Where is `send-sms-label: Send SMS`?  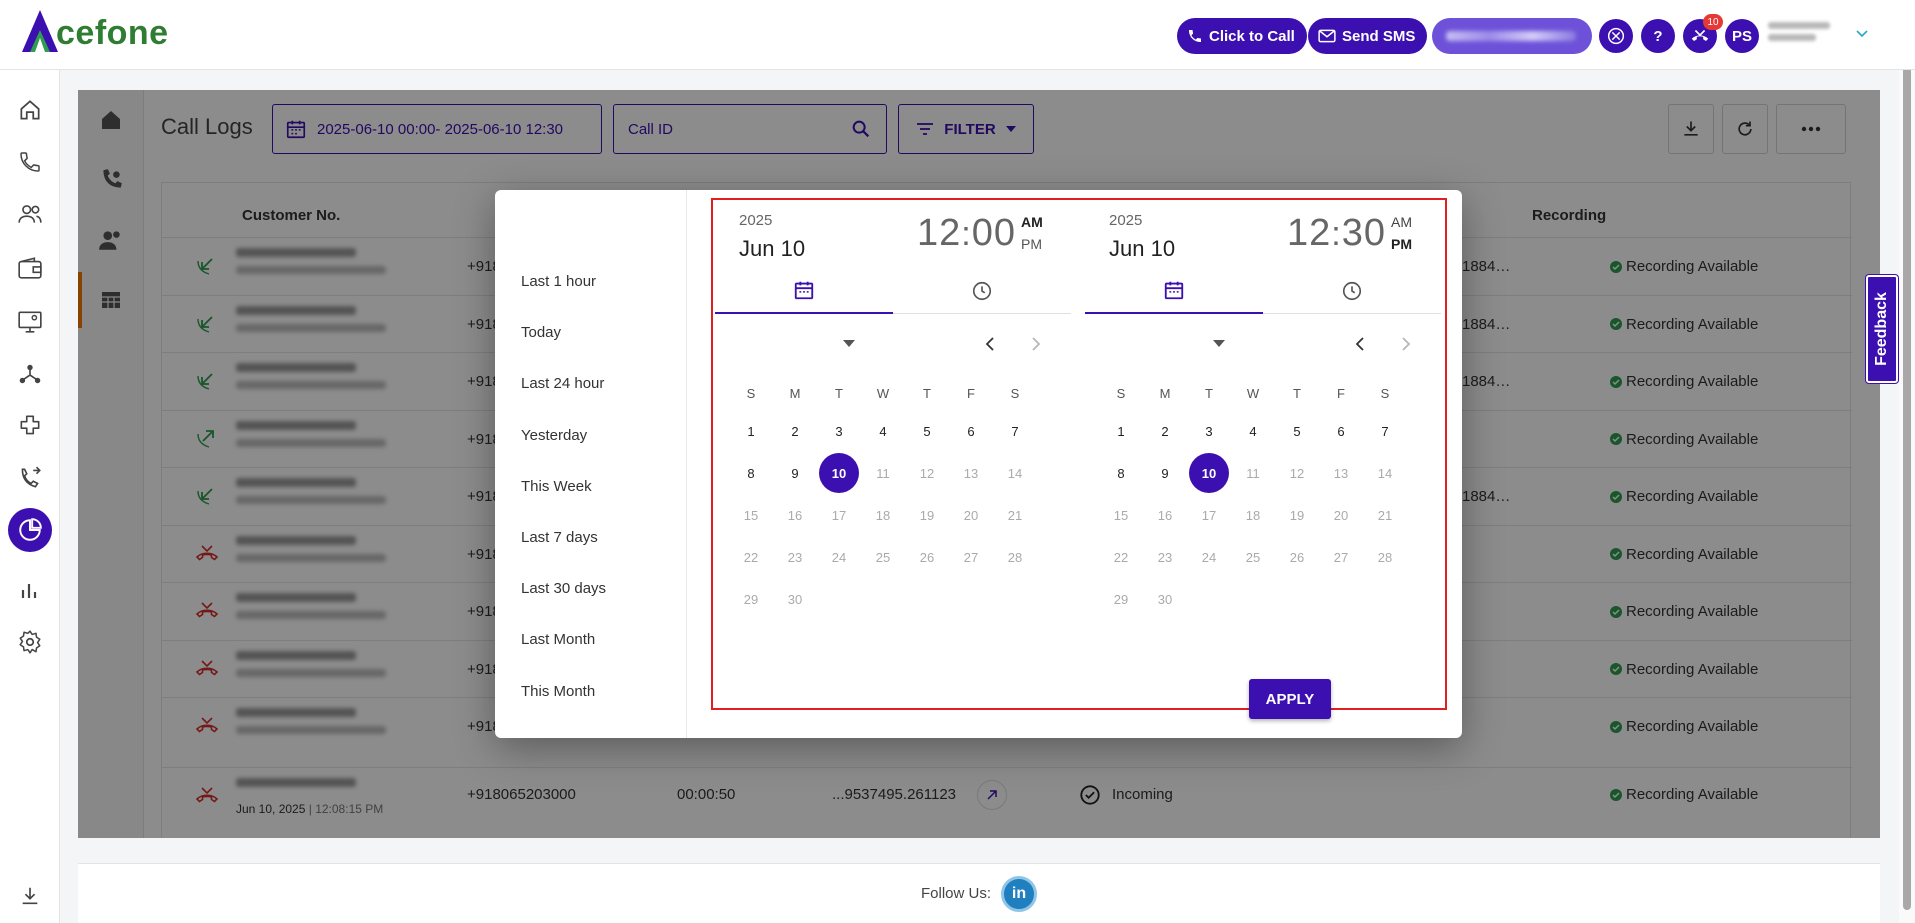
send-sms-label: Send SMS is located at coordinates (1379, 36).